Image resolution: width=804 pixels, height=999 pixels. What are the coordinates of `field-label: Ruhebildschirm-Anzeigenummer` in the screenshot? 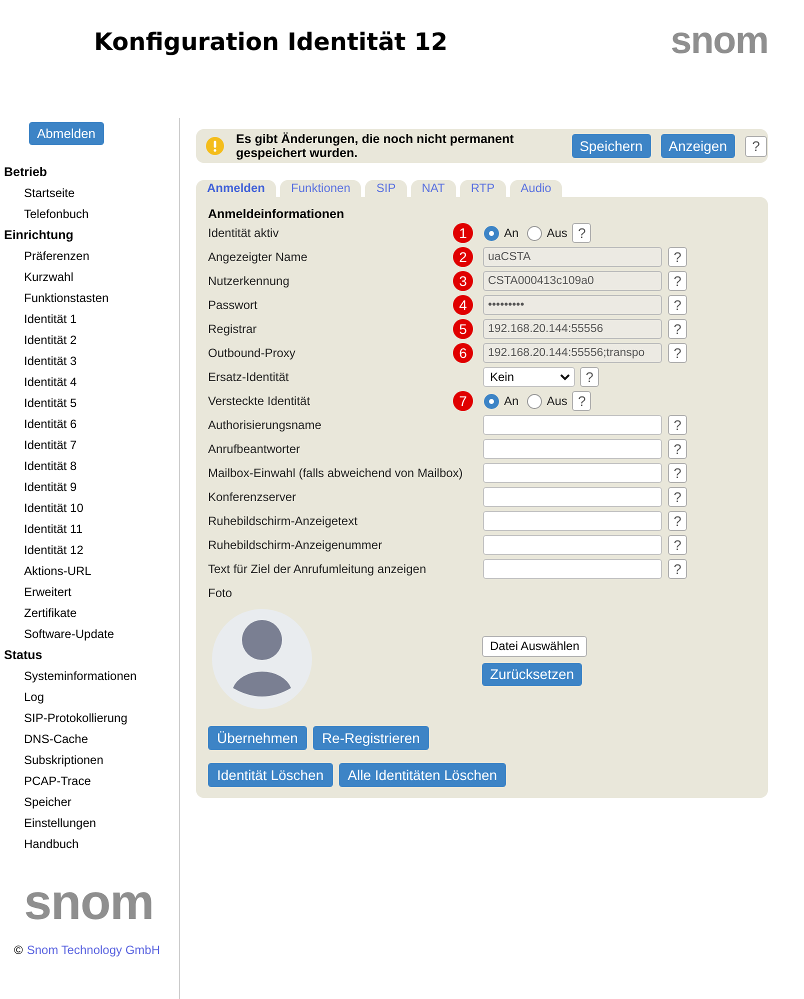 It's located at (295, 545).